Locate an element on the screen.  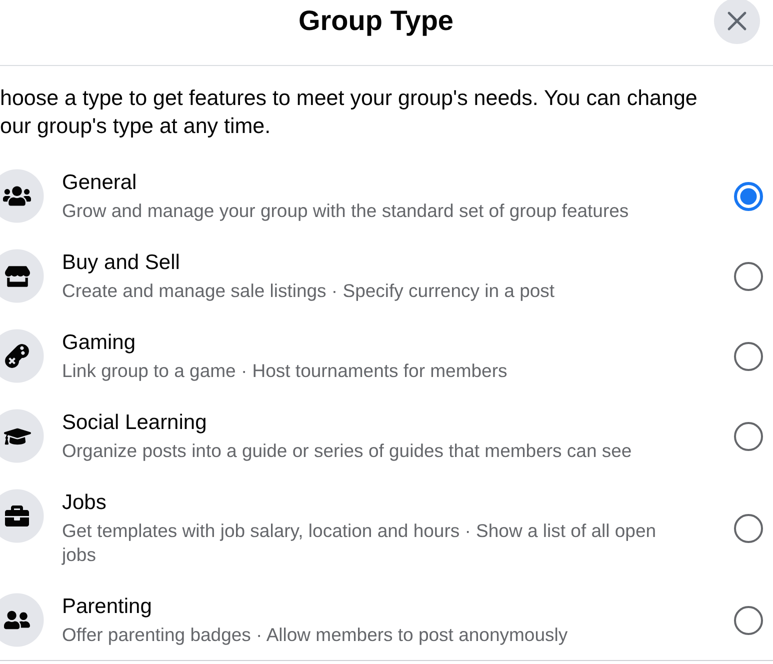
graduation-cap-icon is located at coordinates (22, 436).